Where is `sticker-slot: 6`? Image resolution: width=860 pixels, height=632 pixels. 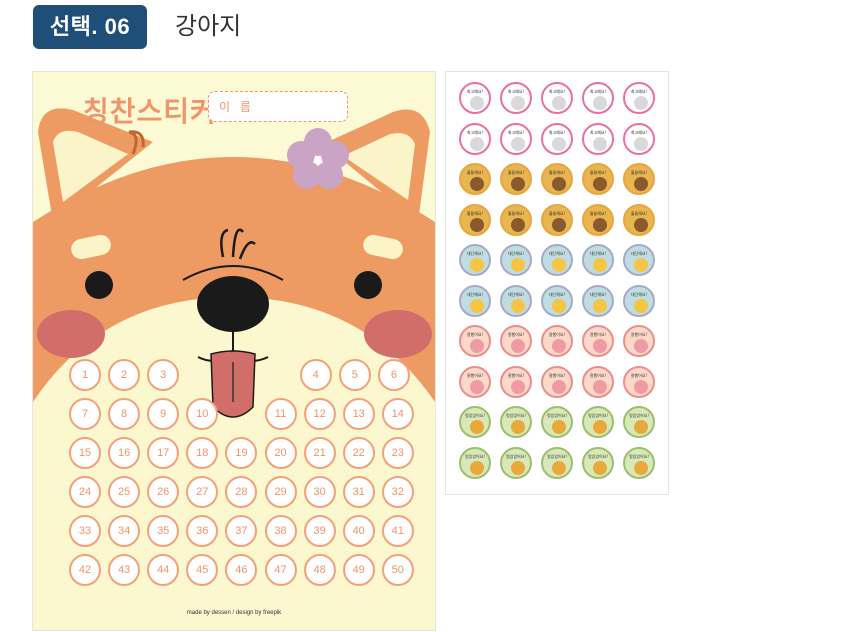 sticker-slot: 6 is located at coordinates (393, 375).